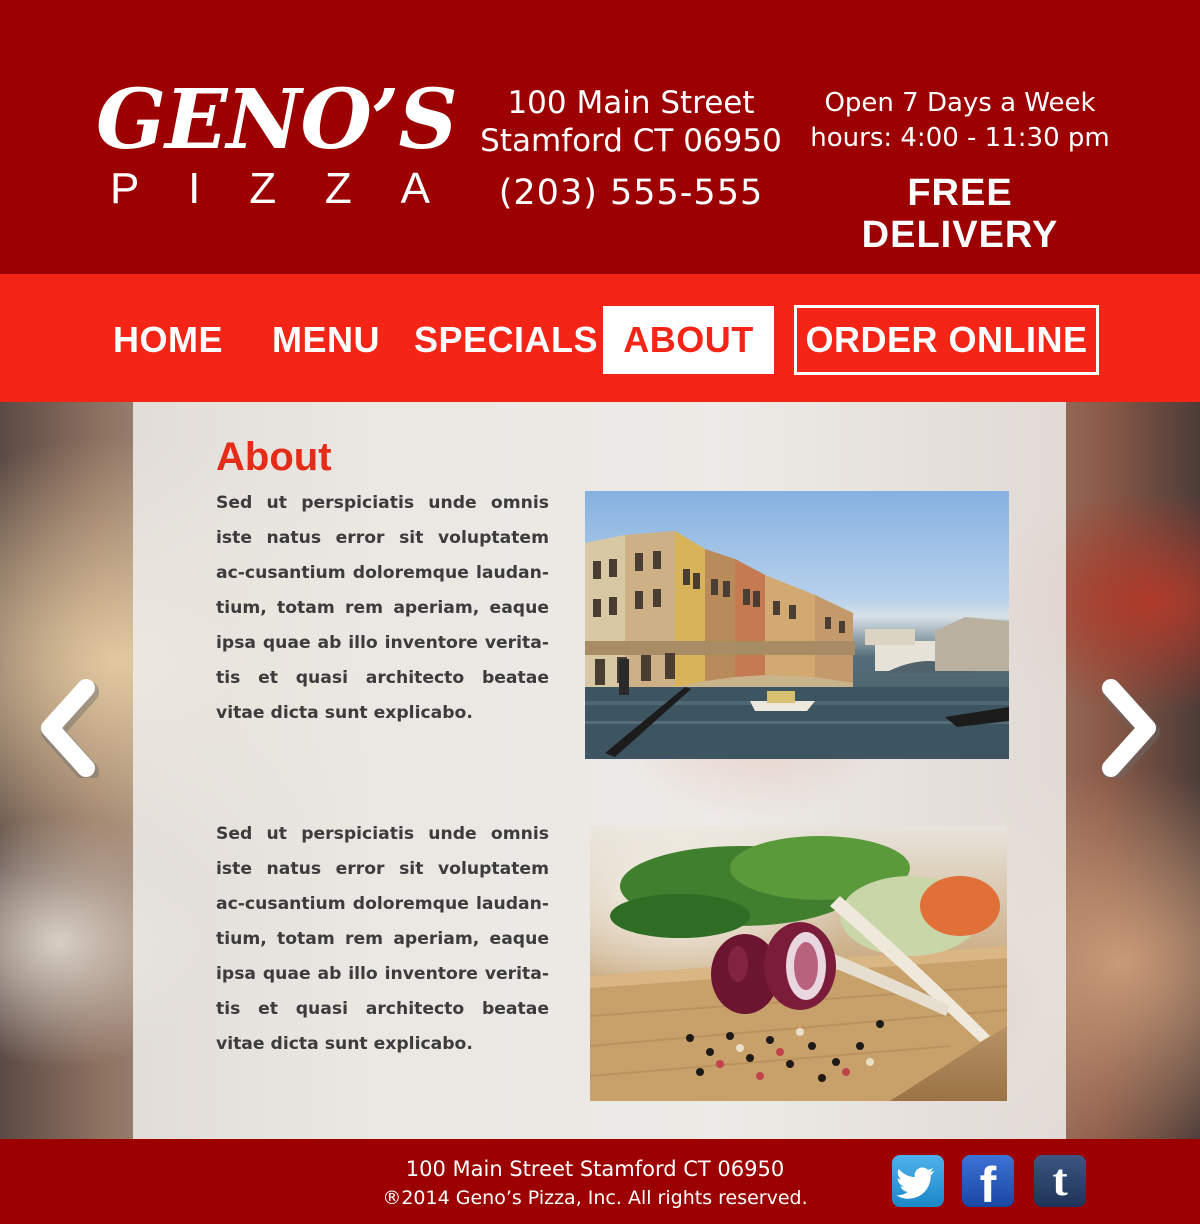  What do you see at coordinates (631, 193) in the screenshot?
I see `header-phone: (203) 555-555` at bounding box center [631, 193].